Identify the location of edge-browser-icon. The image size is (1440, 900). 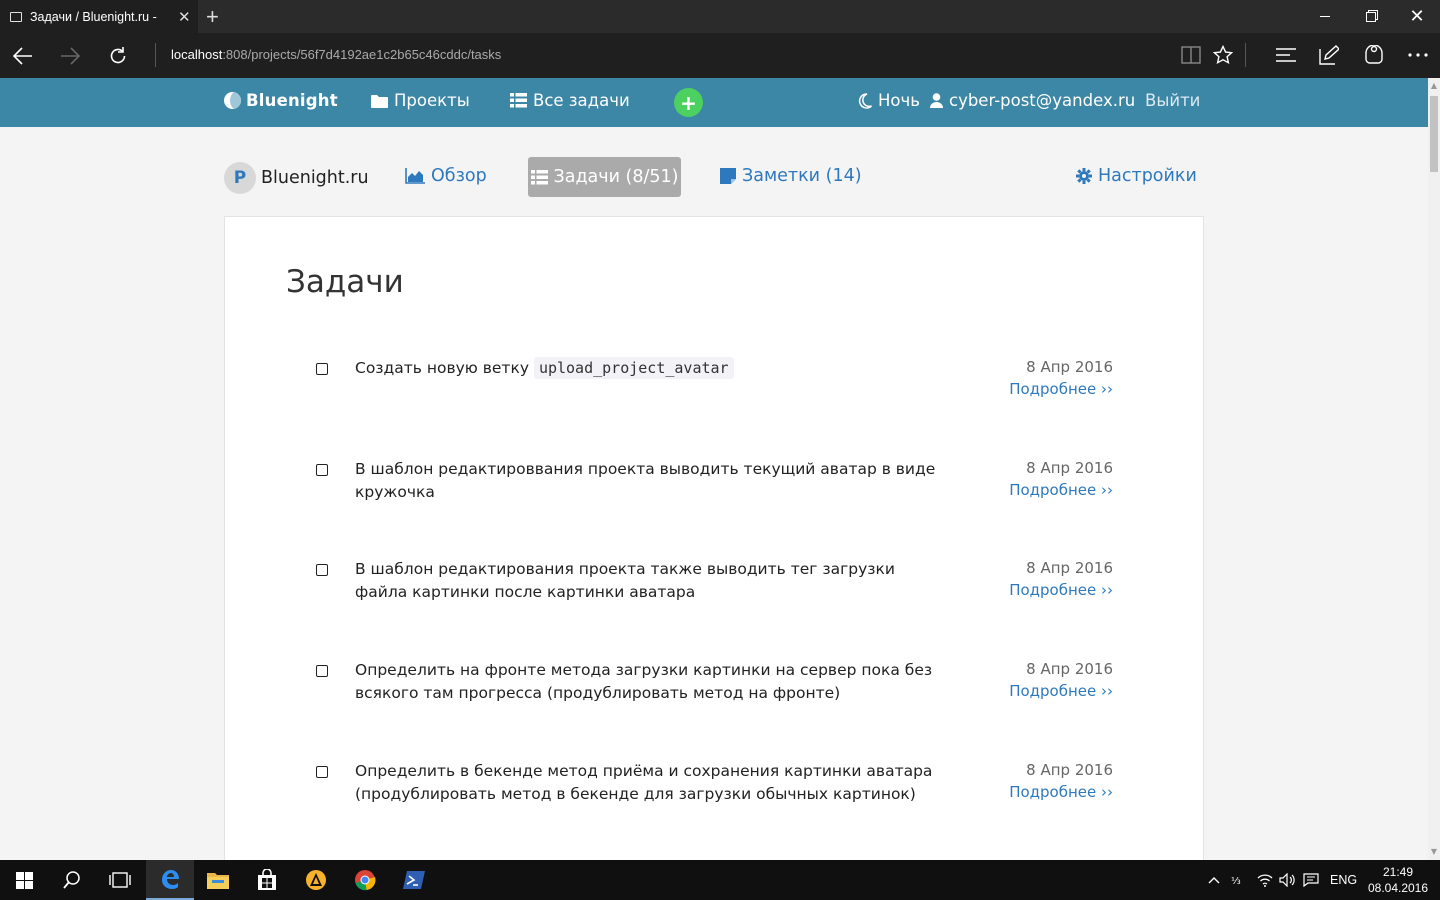
(170, 880).